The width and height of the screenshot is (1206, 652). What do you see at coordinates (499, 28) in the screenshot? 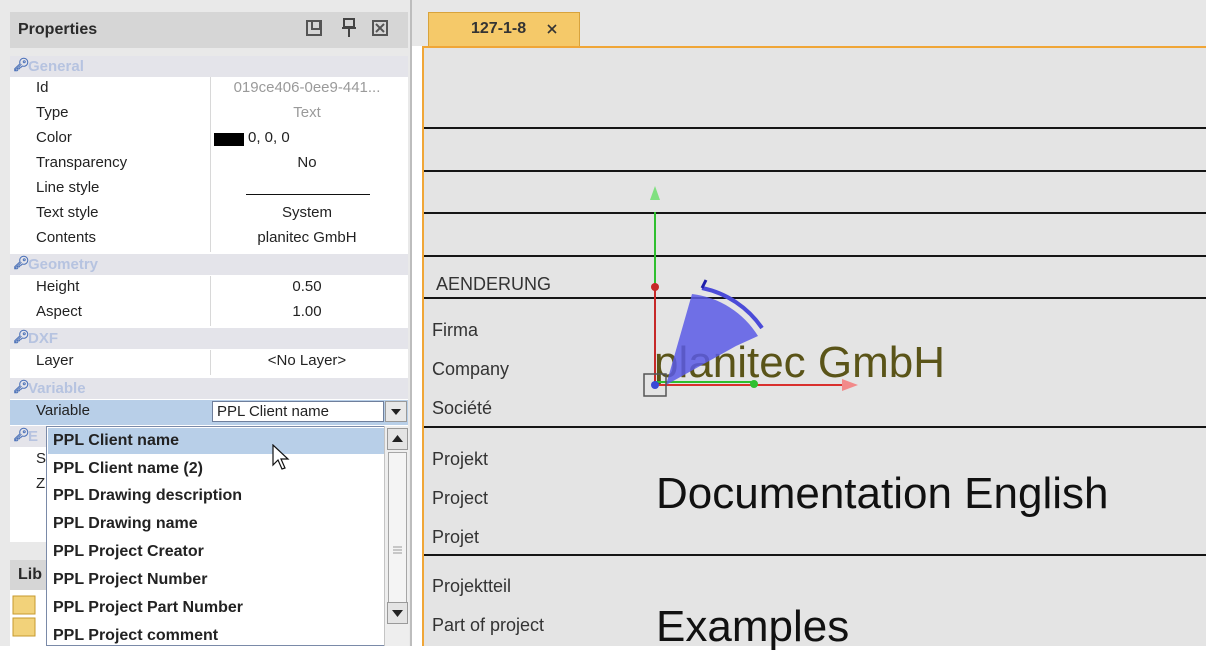
I see `tab-label: 127-1-8` at bounding box center [499, 28].